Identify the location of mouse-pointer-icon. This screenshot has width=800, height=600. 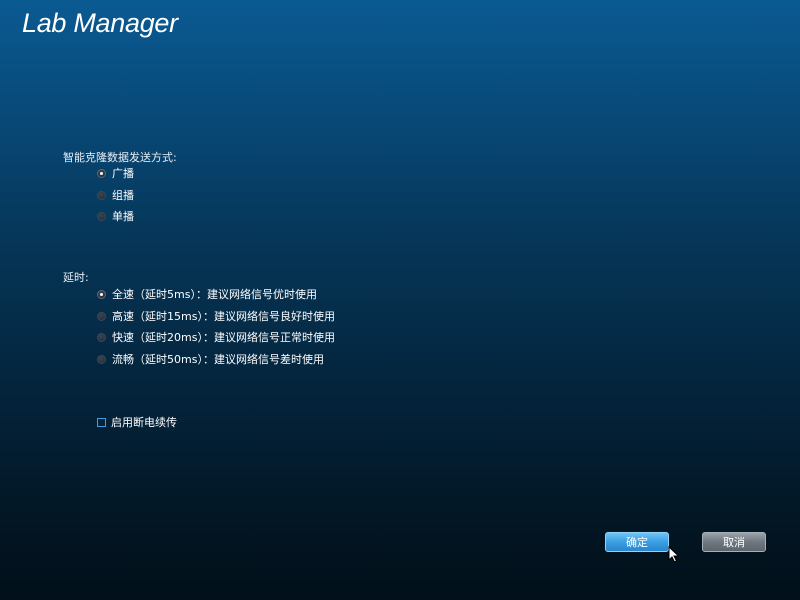
(674, 554).